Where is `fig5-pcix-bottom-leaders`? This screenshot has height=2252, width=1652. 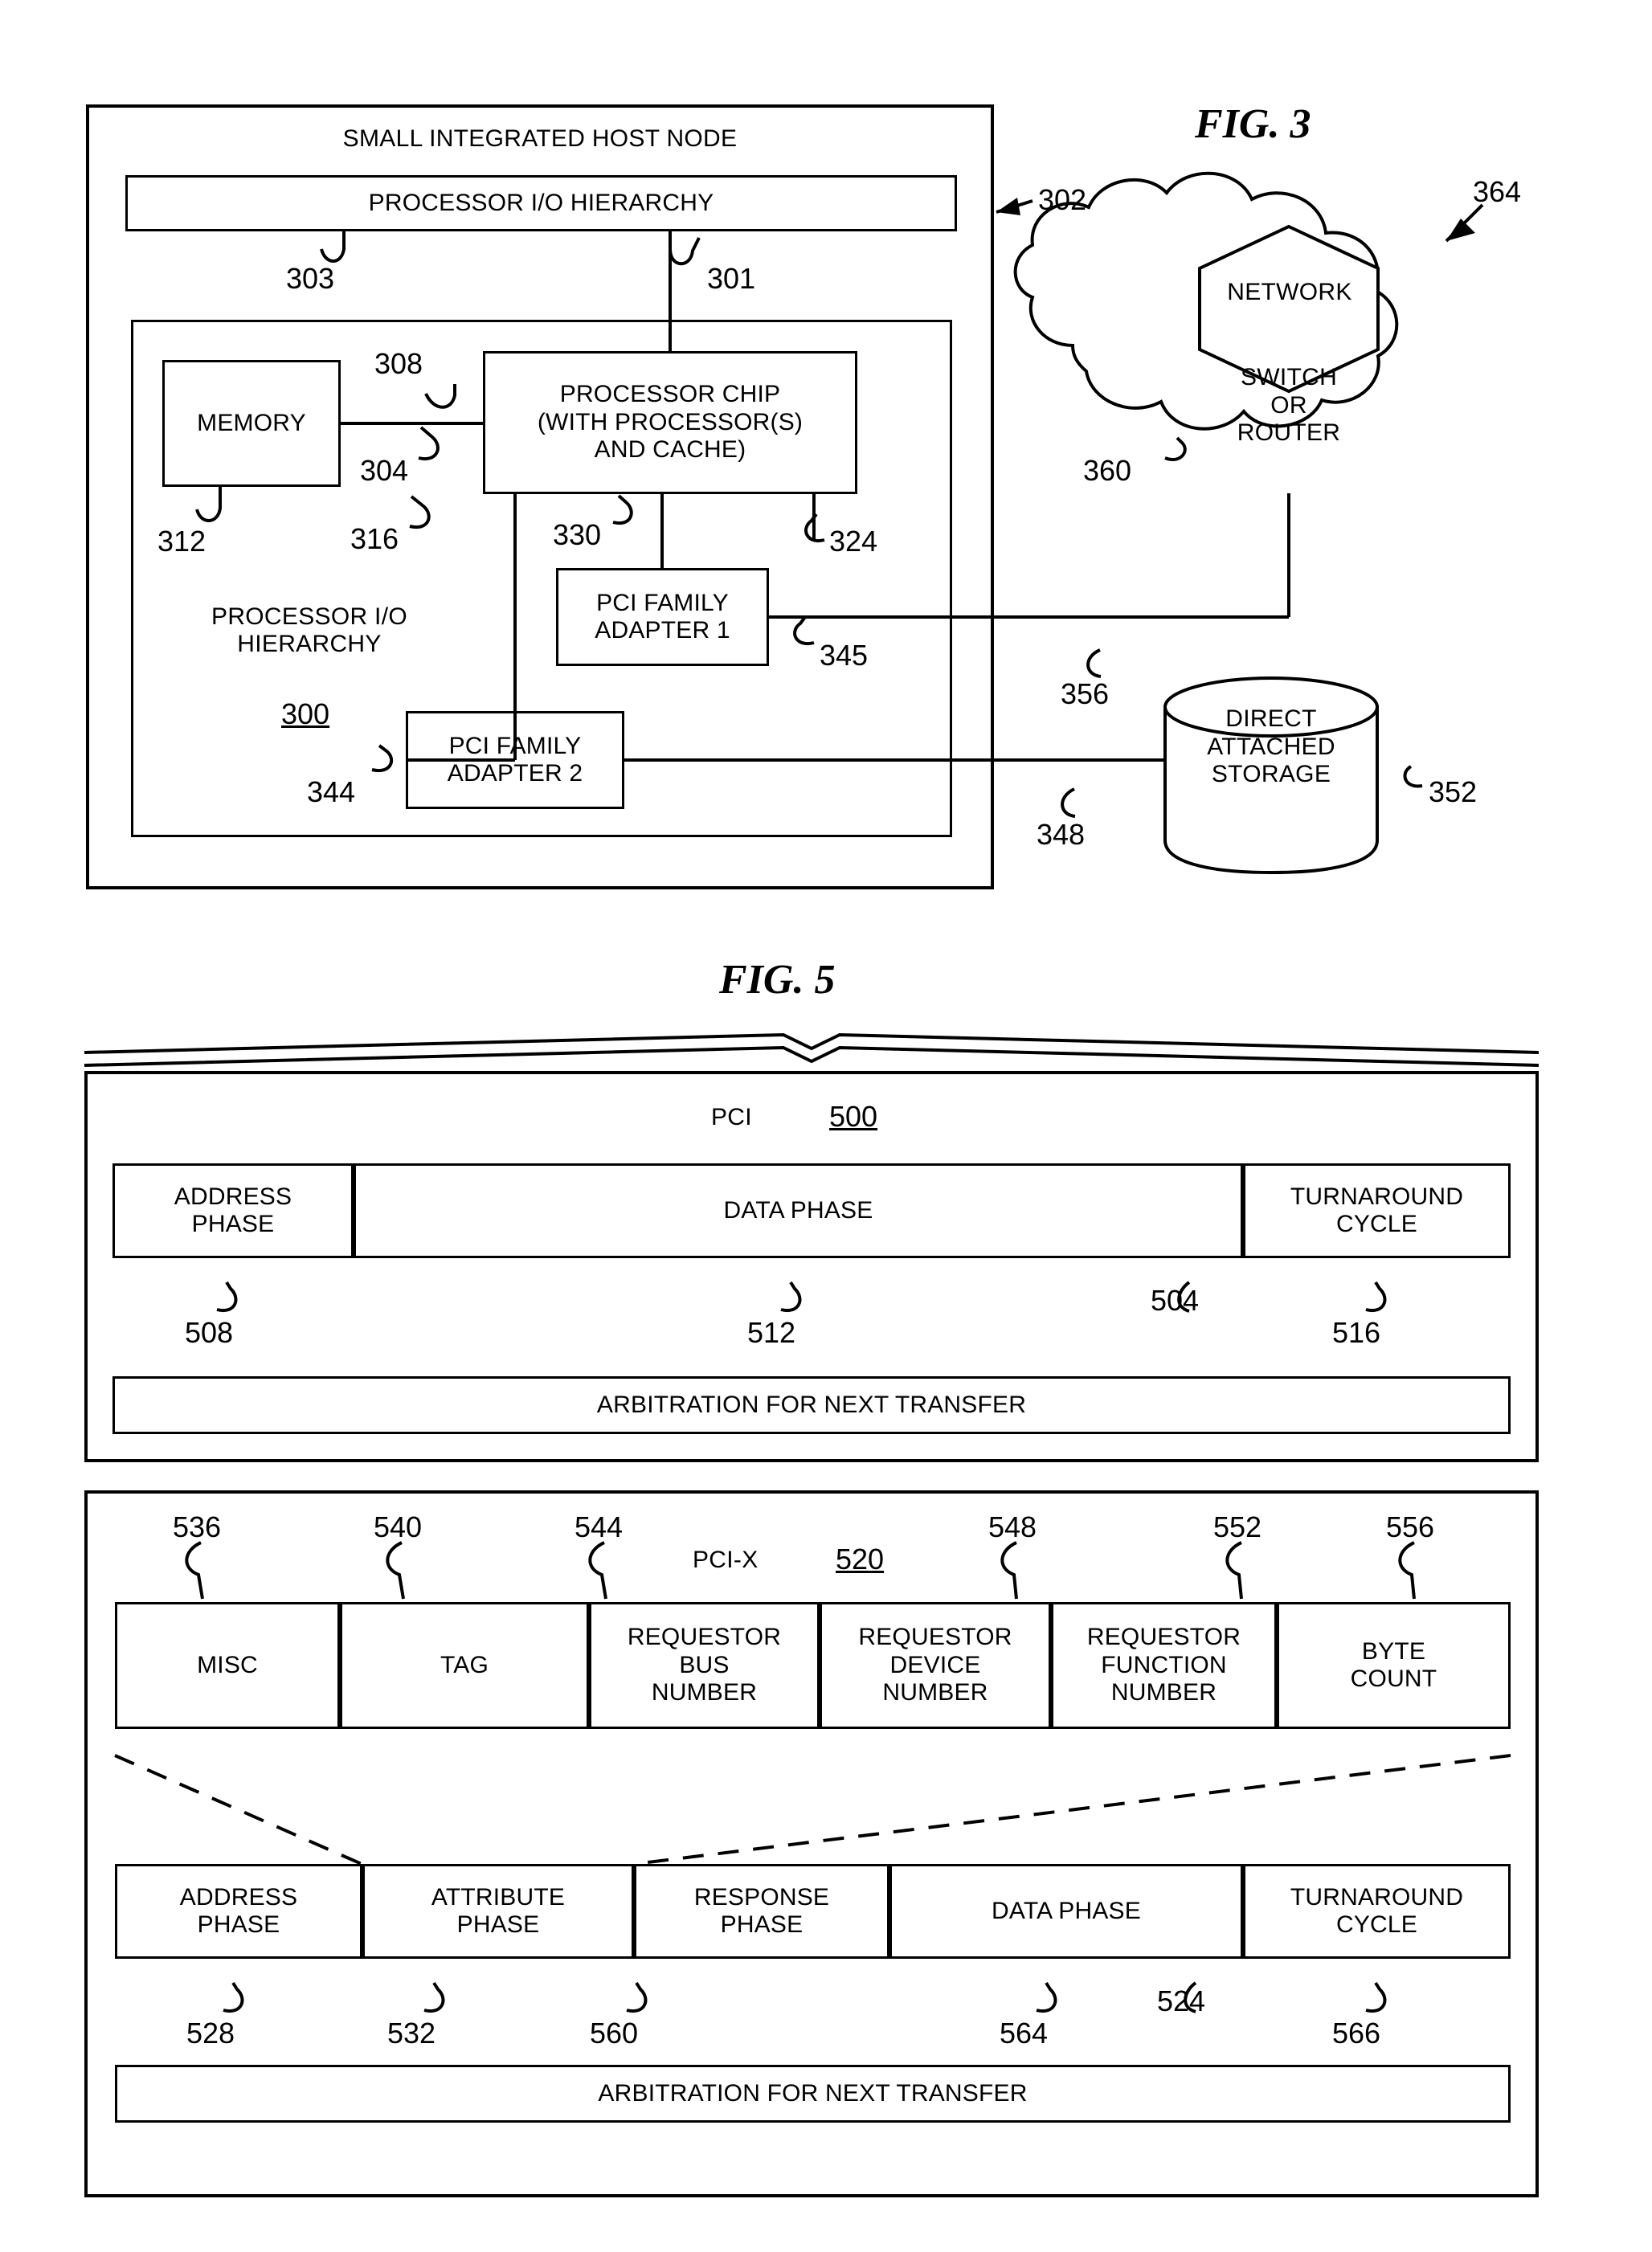
fig5-pcix-bottom-leaders is located at coordinates (805, 1997).